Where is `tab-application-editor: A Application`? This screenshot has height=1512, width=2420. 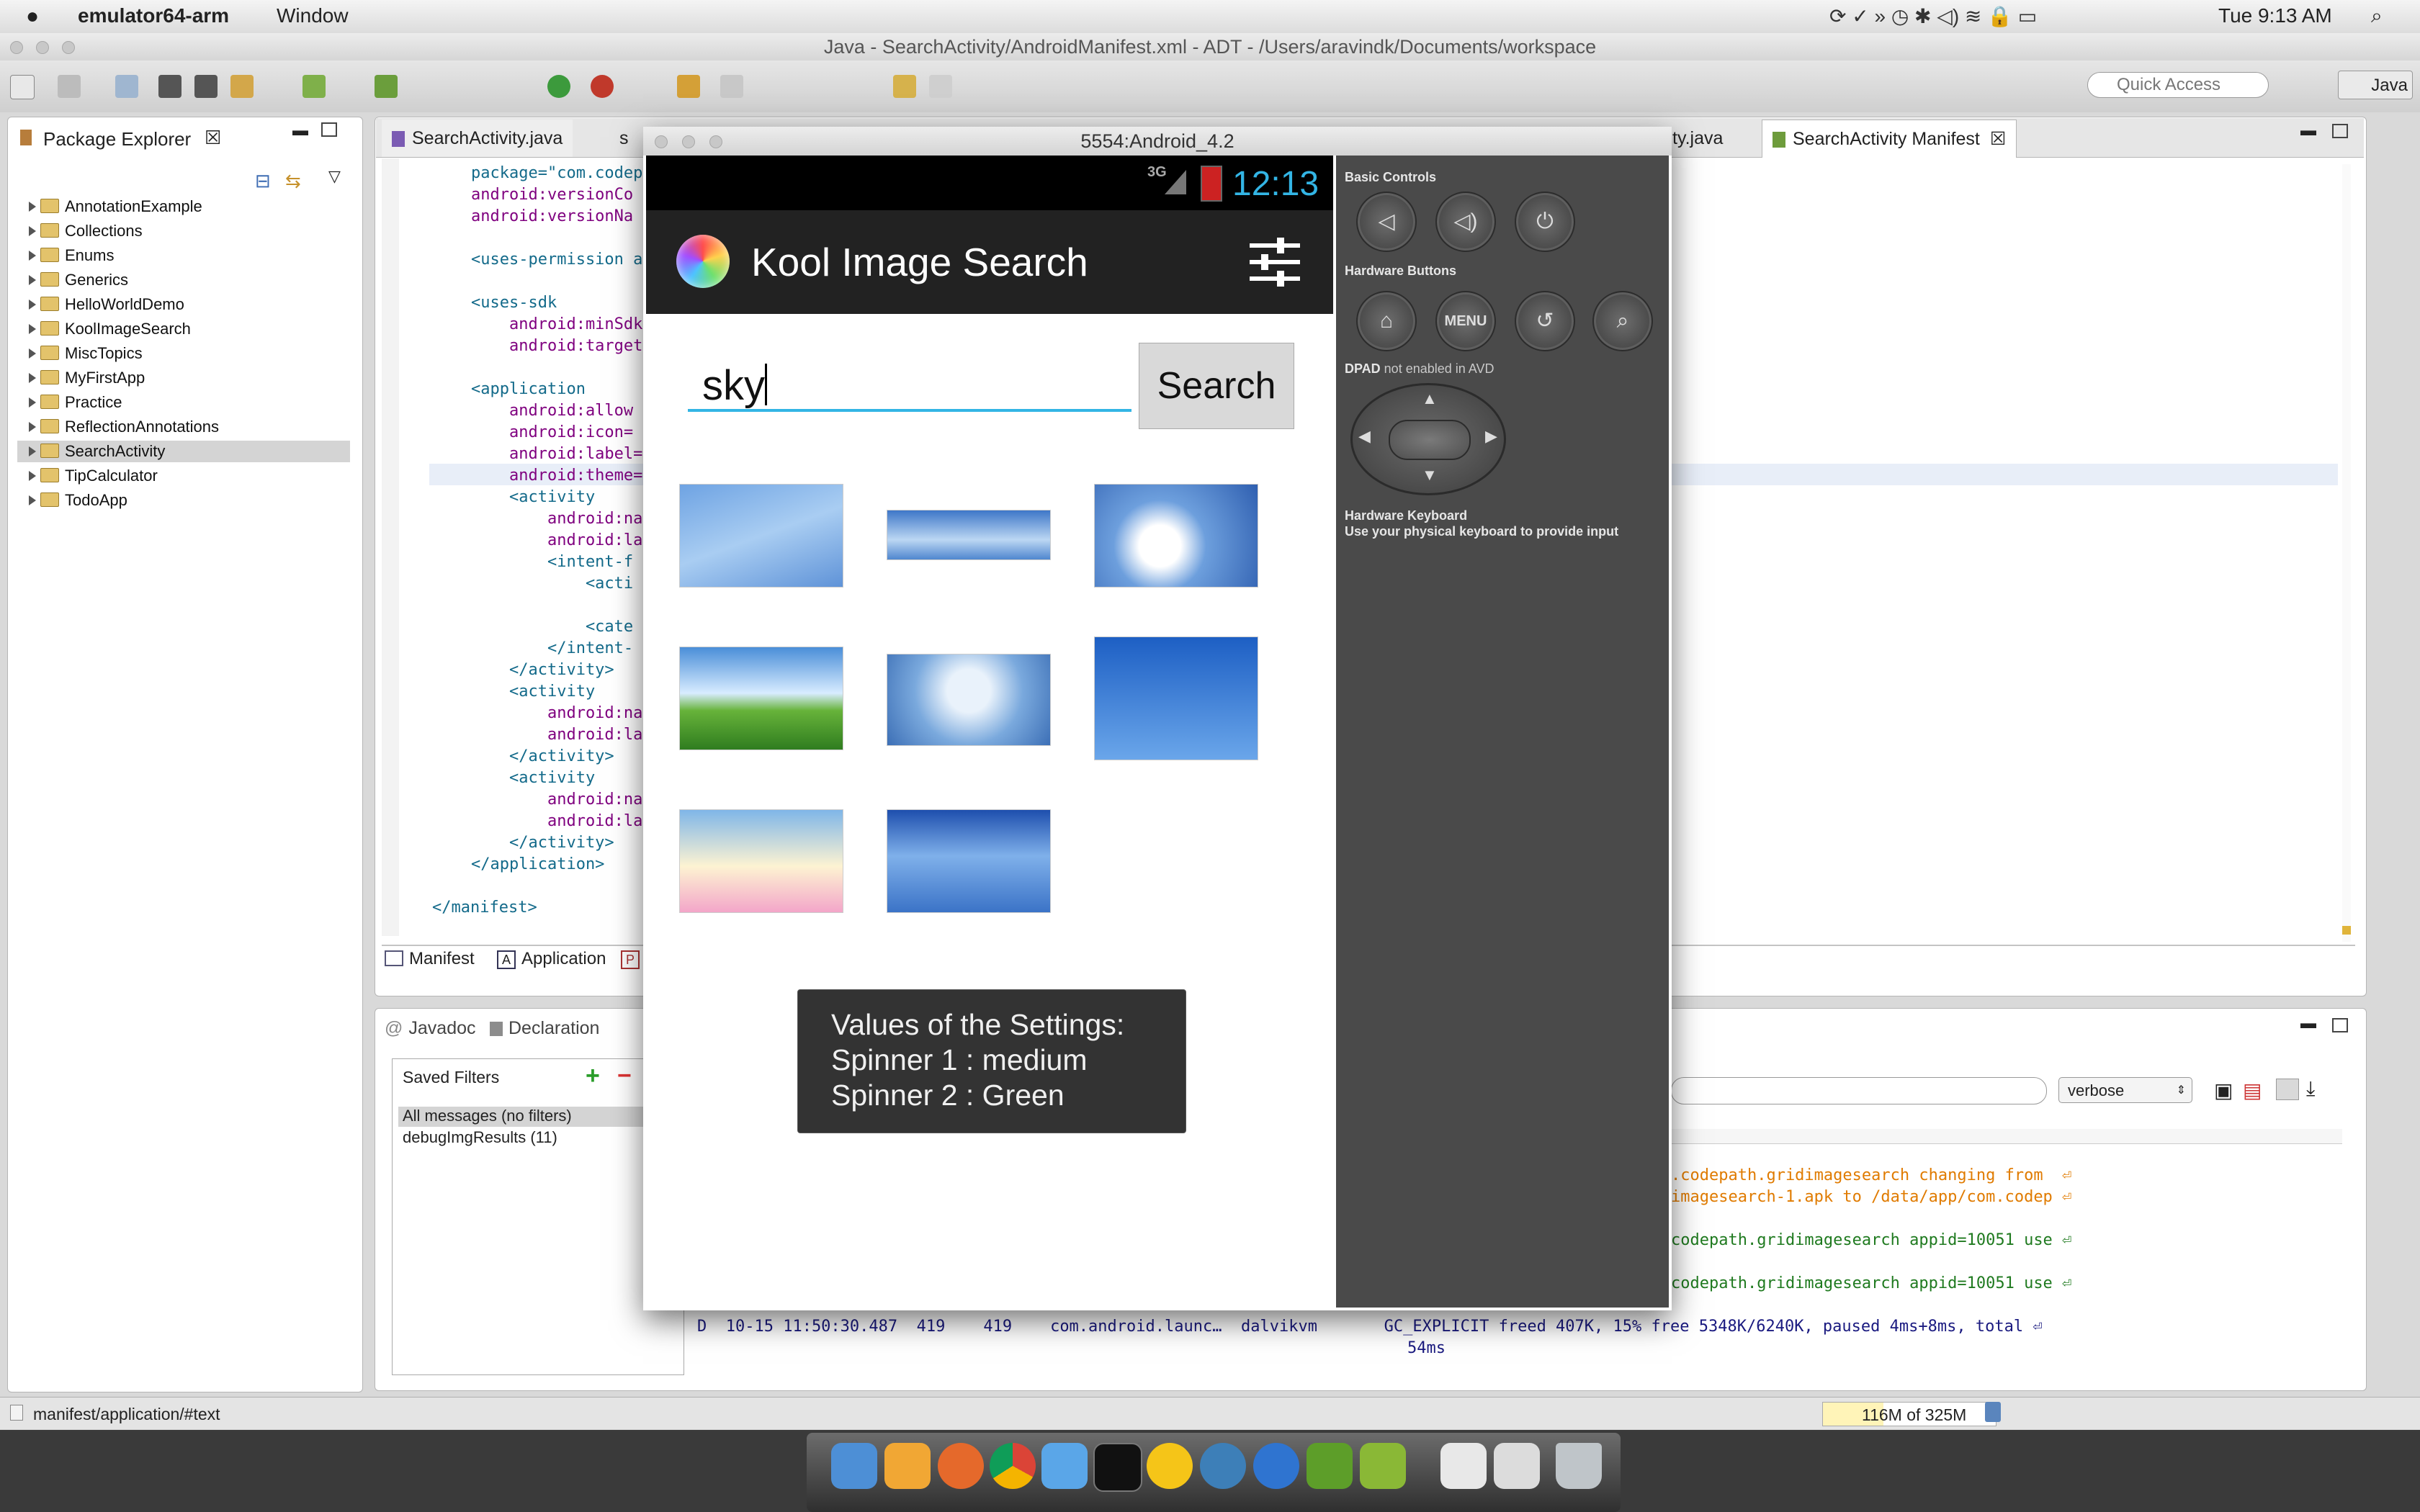
tab-application-editor: A Application is located at coordinates (551, 959).